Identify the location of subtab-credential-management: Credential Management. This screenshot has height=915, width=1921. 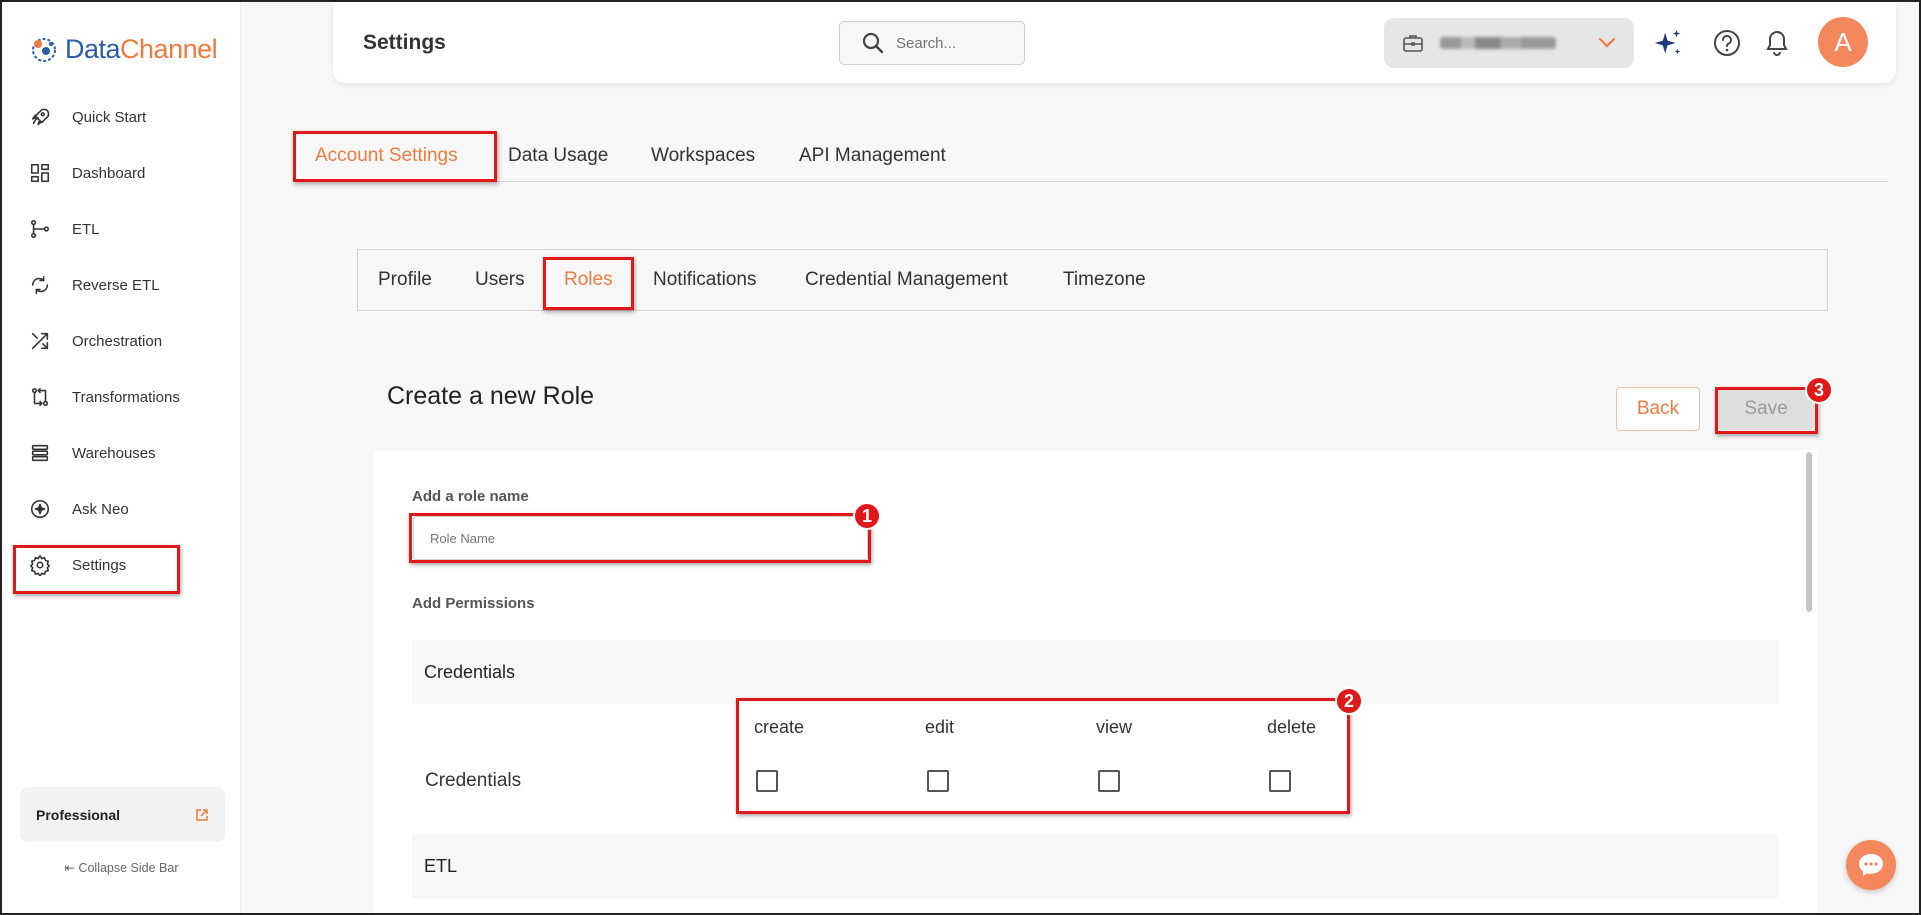
(906, 280).